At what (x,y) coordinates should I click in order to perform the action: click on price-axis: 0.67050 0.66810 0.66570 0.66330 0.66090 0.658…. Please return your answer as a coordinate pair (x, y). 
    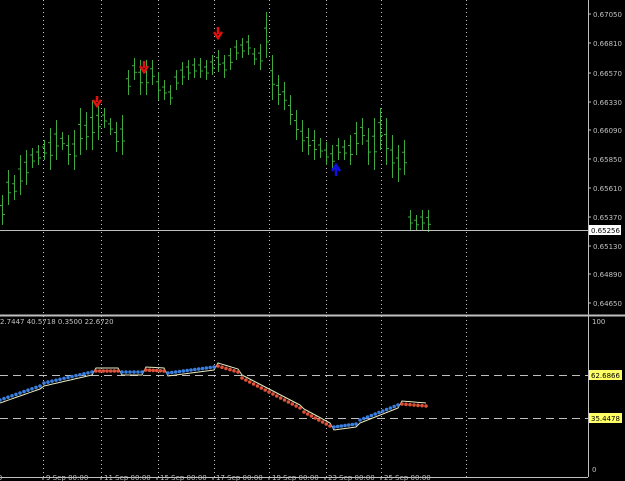
    Looking at the image, I should click on (605, 159).